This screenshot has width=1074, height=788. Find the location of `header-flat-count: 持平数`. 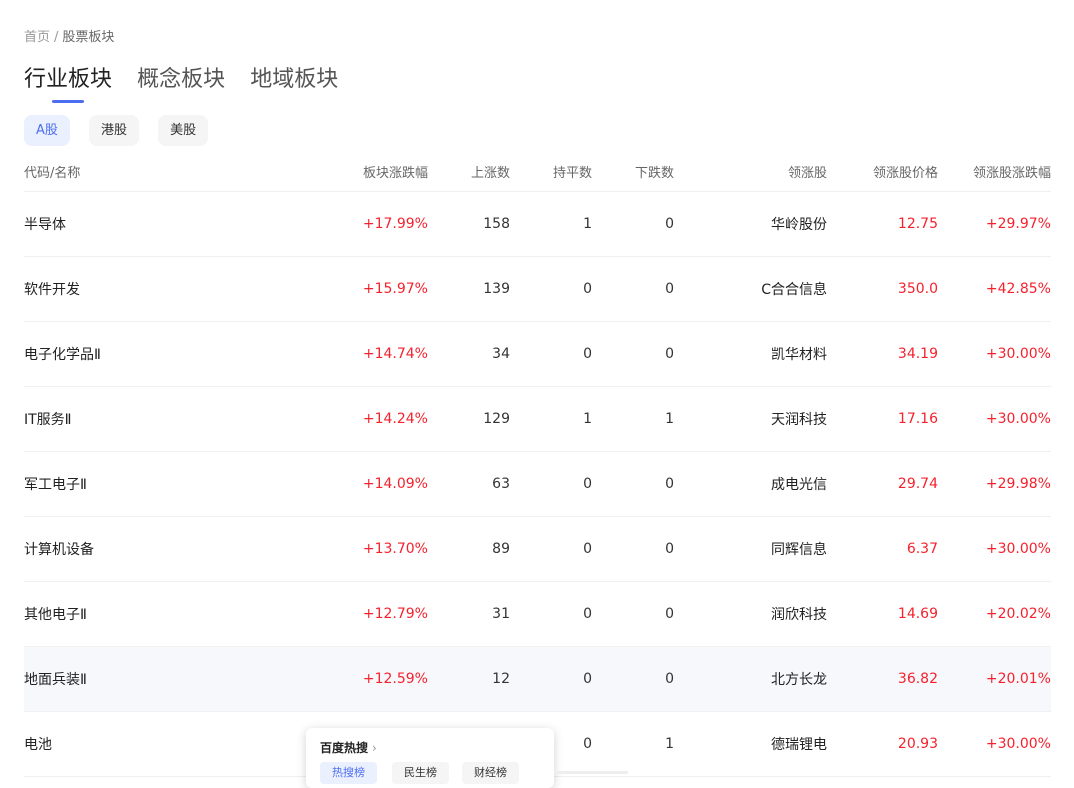

header-flat-count: 持平数 is located at coordinates (572, 171).